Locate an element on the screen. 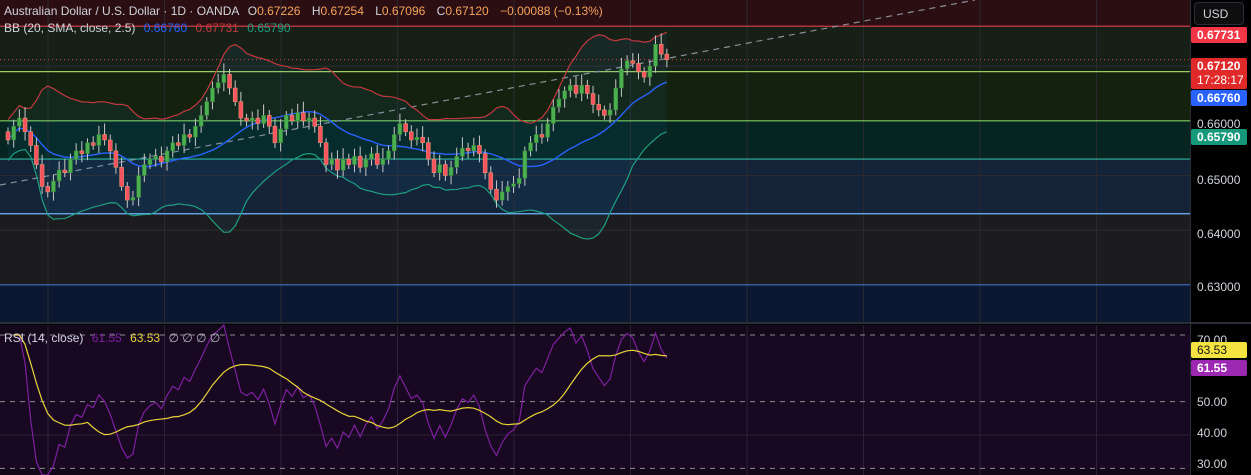  change-value: −0.00088 (−0.13%) is located at coordinates (551, 11).